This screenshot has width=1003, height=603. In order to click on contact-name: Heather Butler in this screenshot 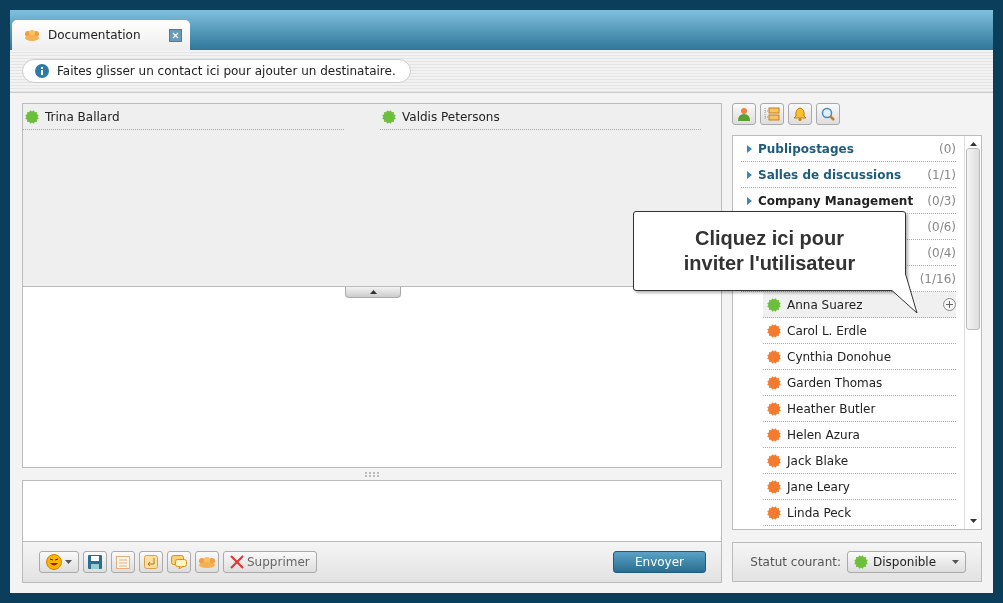, I will do `click(832, 408)`.